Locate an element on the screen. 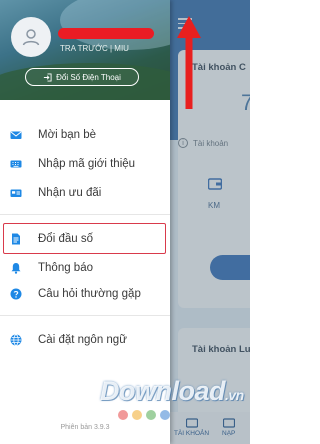  highlight-box is located at coordinates (84, 238).